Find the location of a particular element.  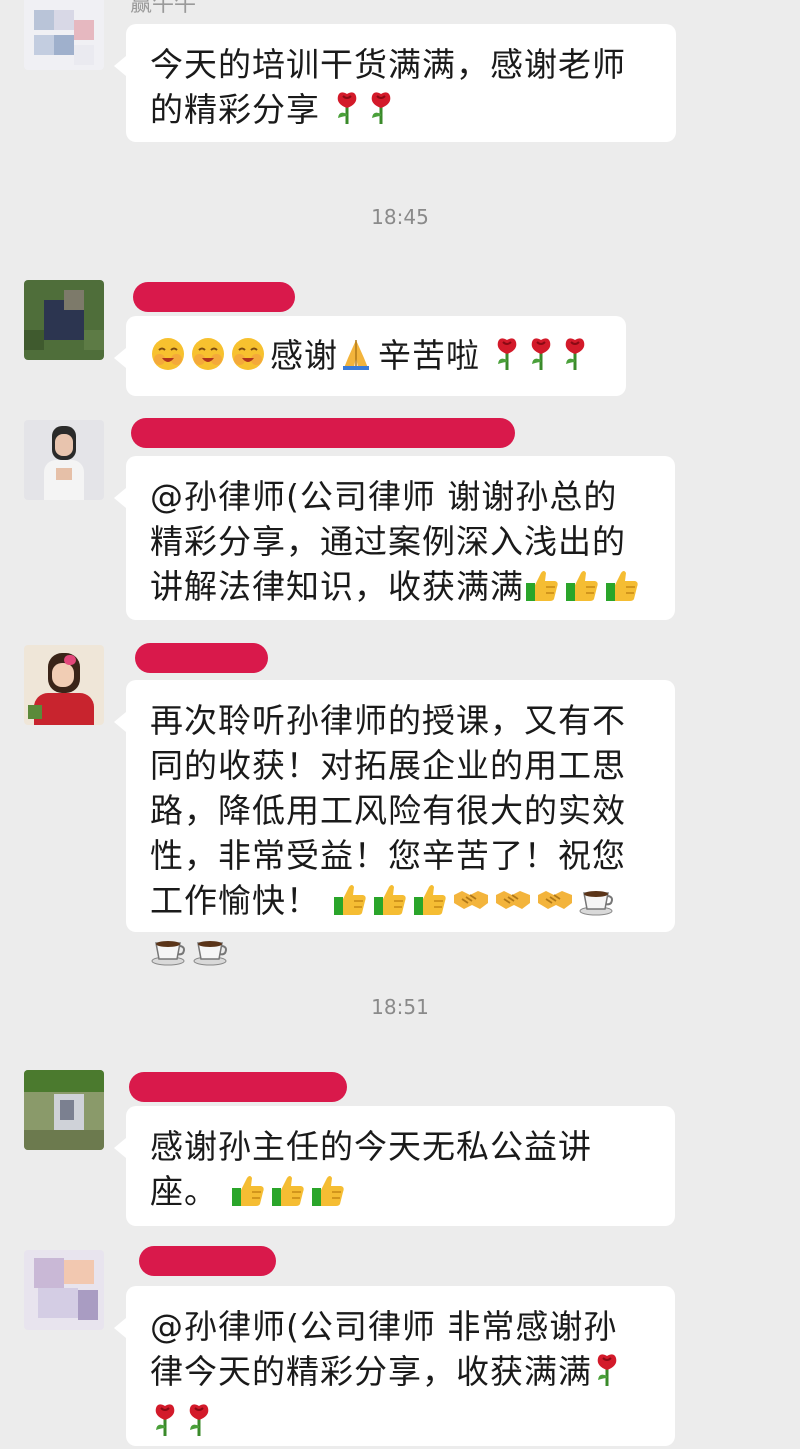

message-text-after: 辛苦啦 is located at coordinates (429, 355).